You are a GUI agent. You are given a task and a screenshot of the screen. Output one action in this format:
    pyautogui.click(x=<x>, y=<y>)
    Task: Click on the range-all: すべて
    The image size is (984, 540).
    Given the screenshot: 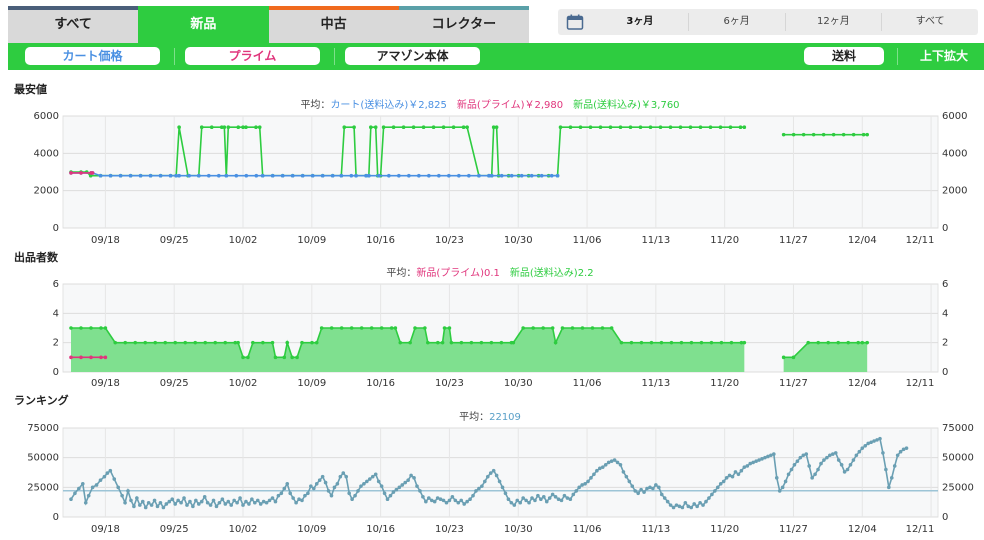 What is the action you would take?
    pyautogui.click(x=929, y=22)
    